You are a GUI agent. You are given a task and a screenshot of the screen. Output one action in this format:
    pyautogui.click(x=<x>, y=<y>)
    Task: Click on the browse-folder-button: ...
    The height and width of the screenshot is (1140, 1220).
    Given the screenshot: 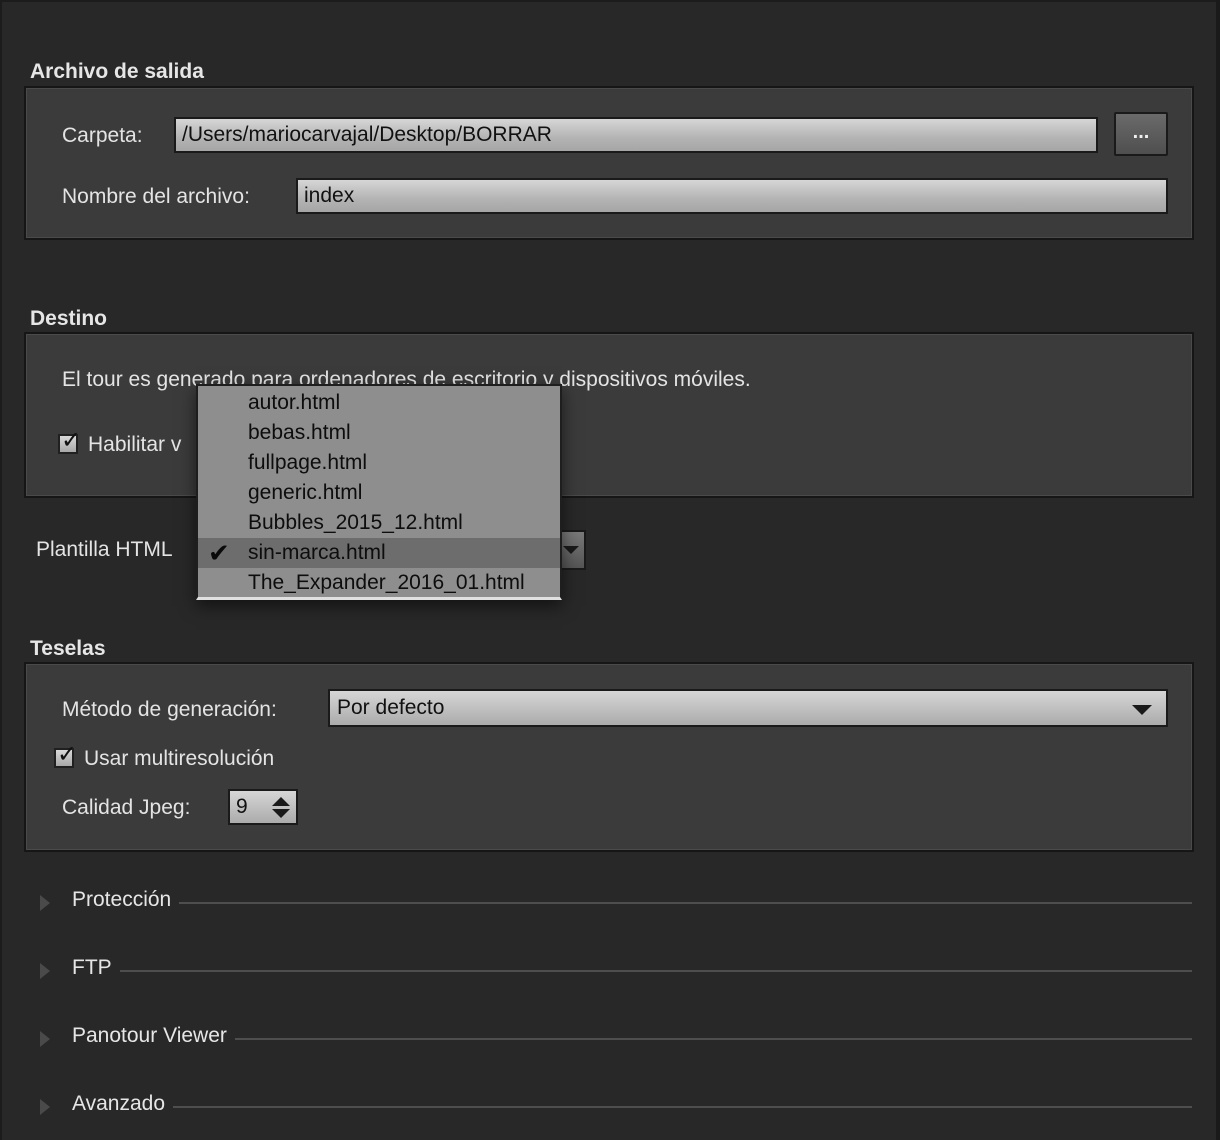 What is the action you would take?
    pyautogui.click(x=1141, y=134)
    